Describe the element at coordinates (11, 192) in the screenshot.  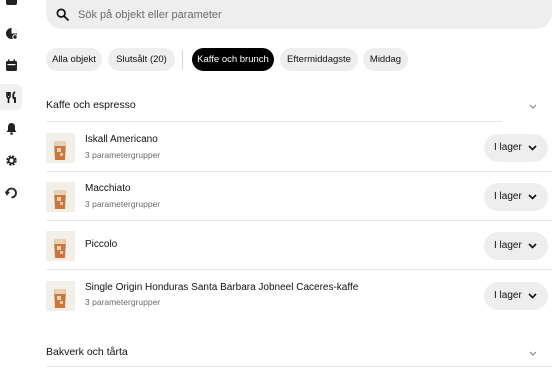
I see `refresh-icon` at that location.